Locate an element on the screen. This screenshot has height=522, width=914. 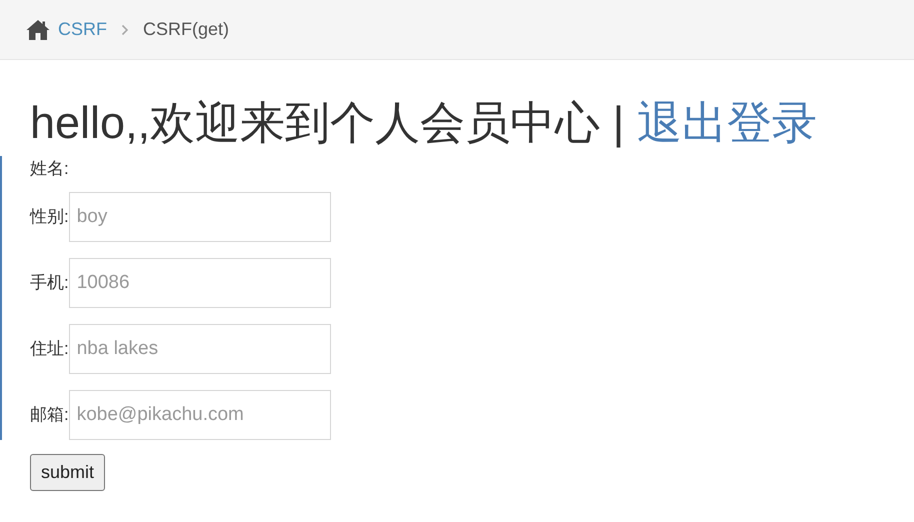
field-label: 手机: is located at coordinates (49, 283).